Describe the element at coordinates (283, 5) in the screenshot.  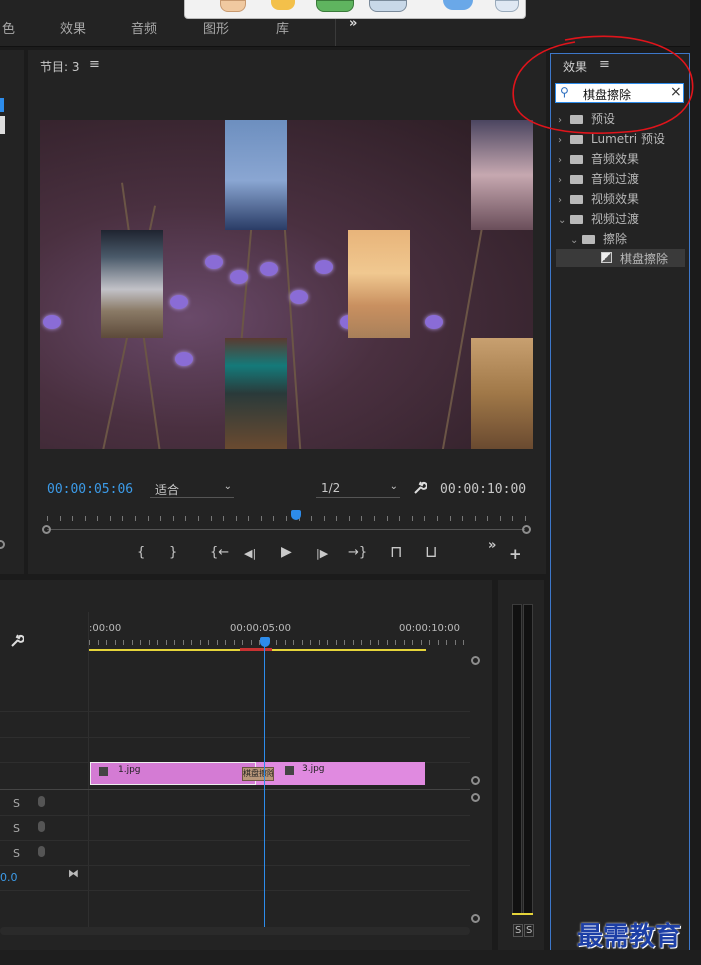
I see `comment-icon` at that location.